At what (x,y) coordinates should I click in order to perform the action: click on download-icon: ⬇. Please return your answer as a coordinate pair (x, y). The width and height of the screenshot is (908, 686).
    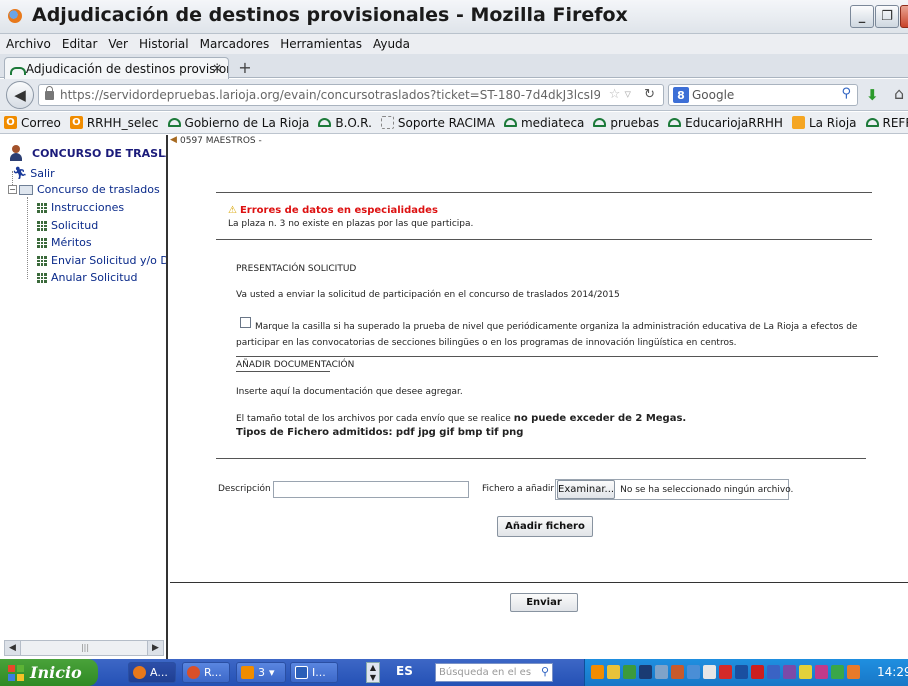
    Looking at the image, I should click on (872, 95).